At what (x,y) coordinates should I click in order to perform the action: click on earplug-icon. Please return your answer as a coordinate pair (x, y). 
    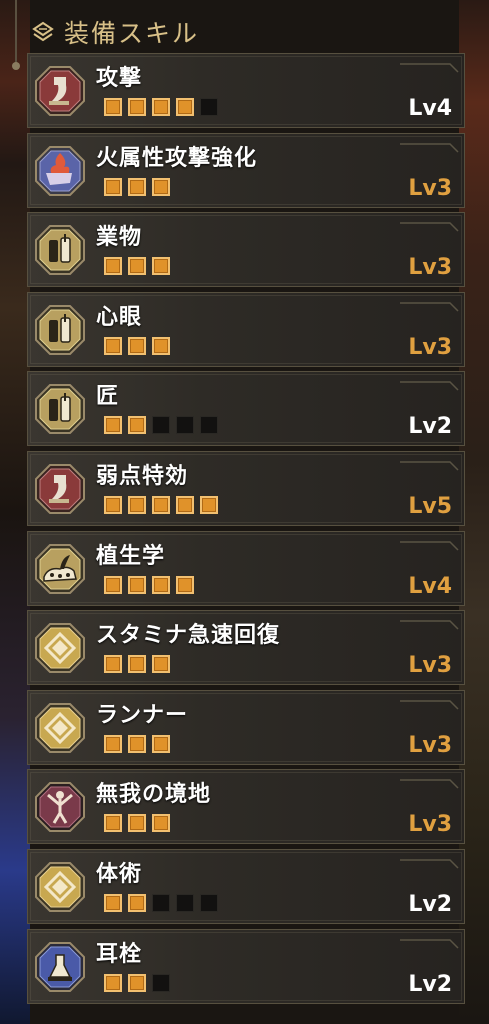
    Looking at the image, I should click on (60, 967).